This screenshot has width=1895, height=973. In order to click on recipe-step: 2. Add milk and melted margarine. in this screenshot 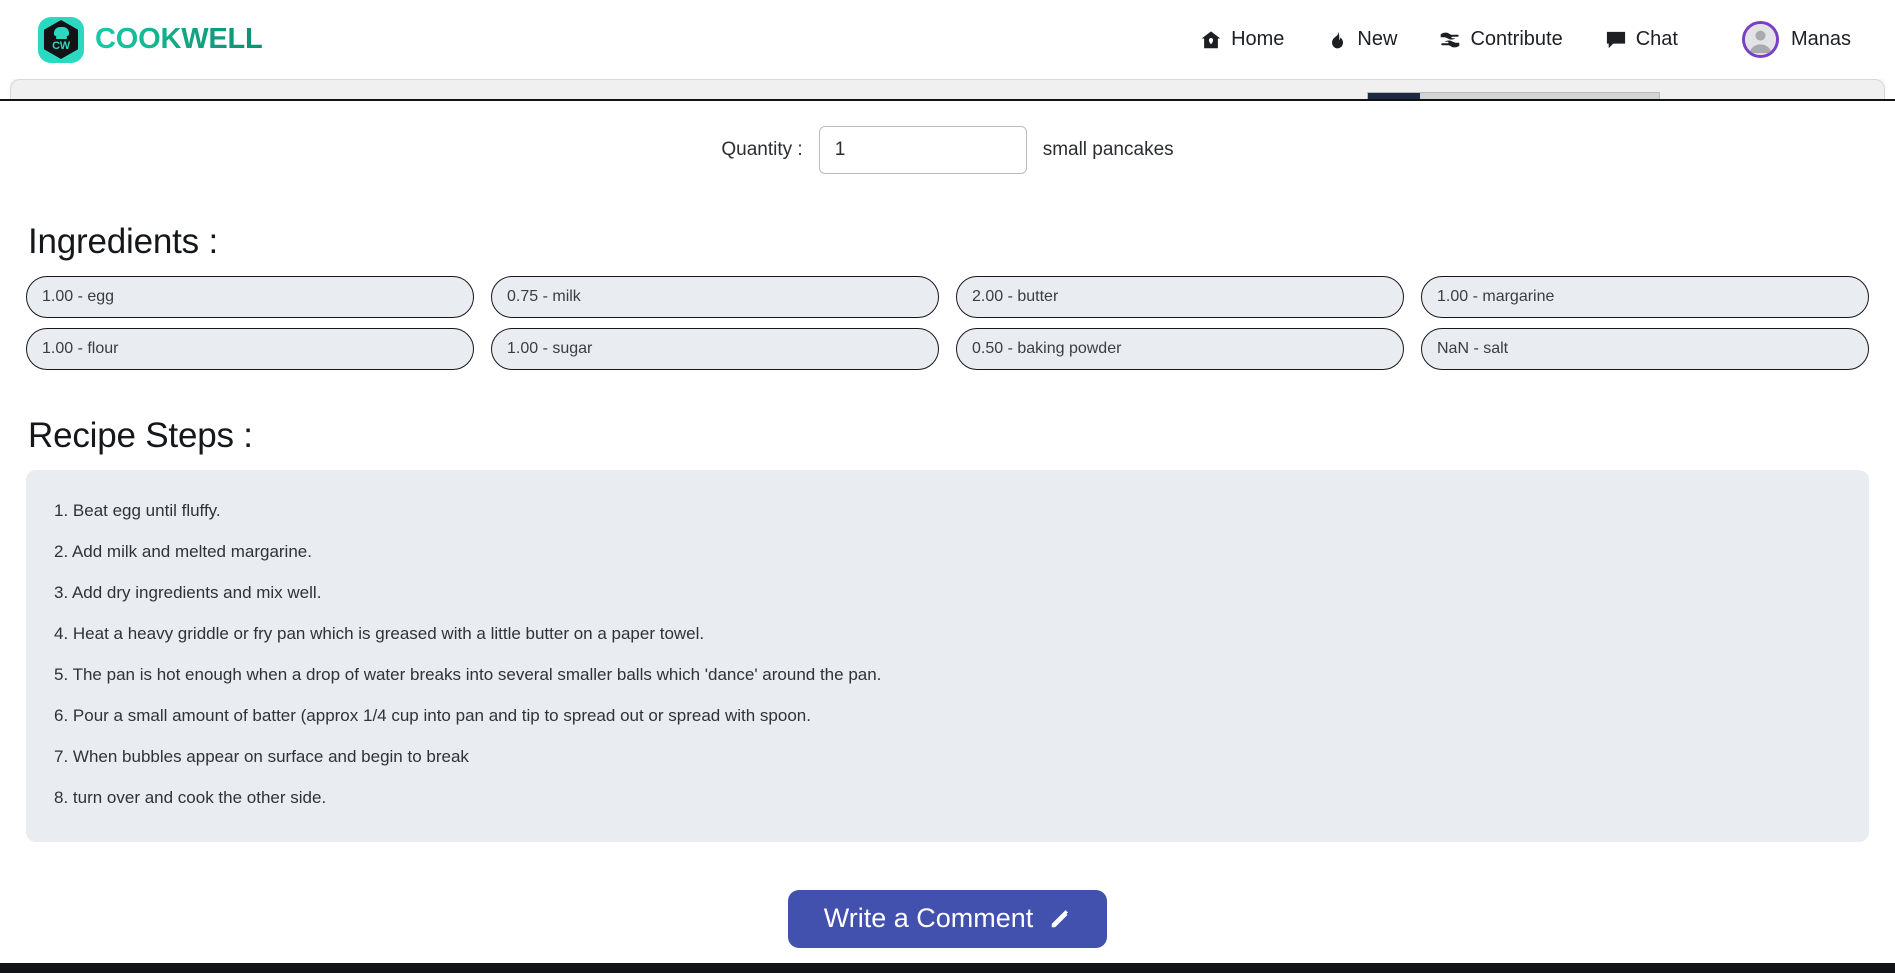, I will do `click(183, 551)`.